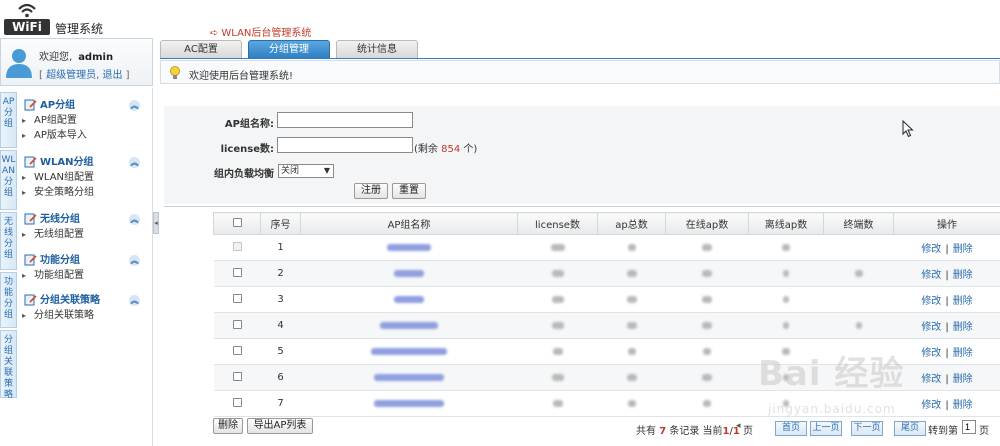  Describe the element at coordinates (289, 49) in the screenshot. I see `tab-group-management: 分组管理` at that location.